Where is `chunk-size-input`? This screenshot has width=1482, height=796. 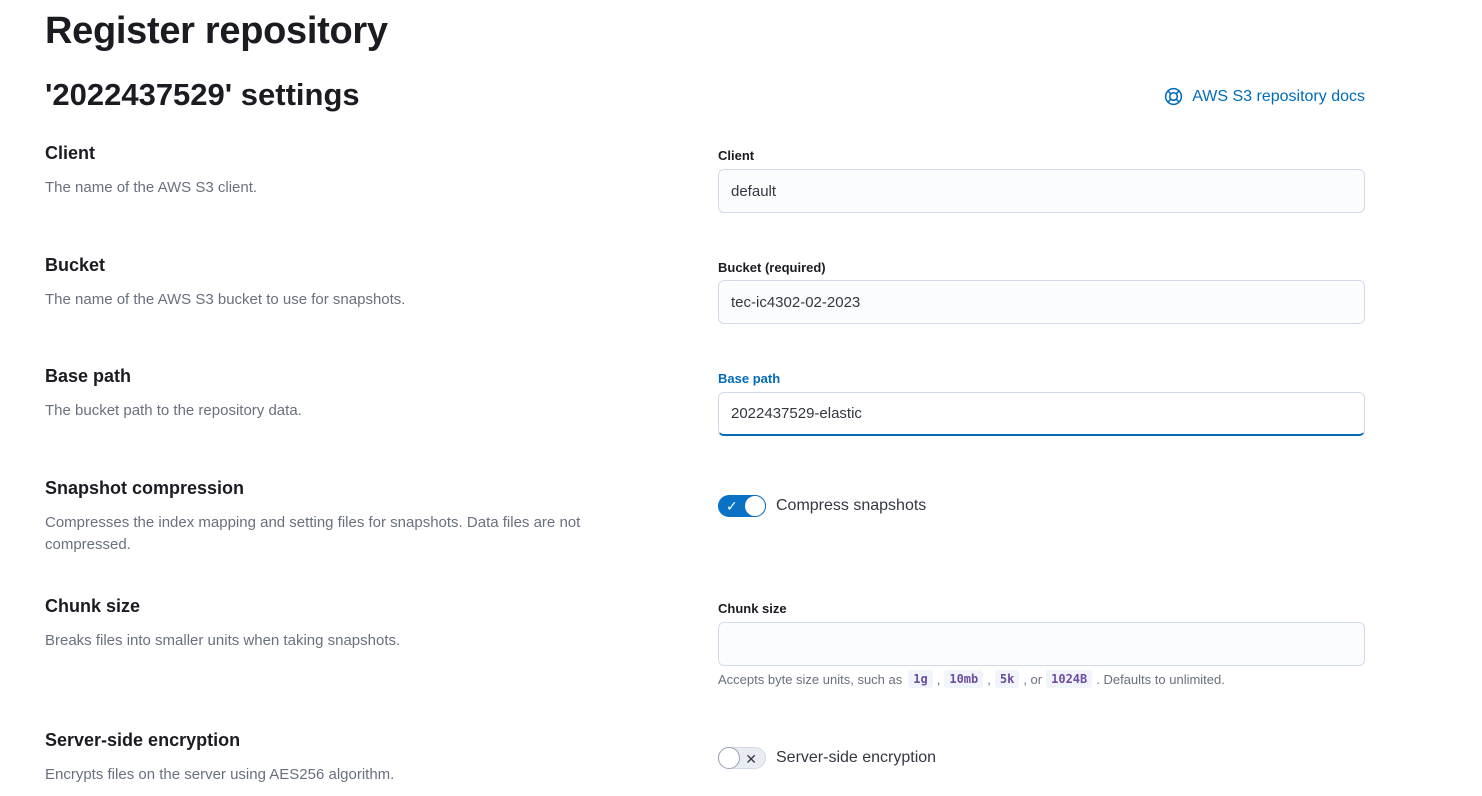
chunk-size-input is located at coordinates (1041, 644).